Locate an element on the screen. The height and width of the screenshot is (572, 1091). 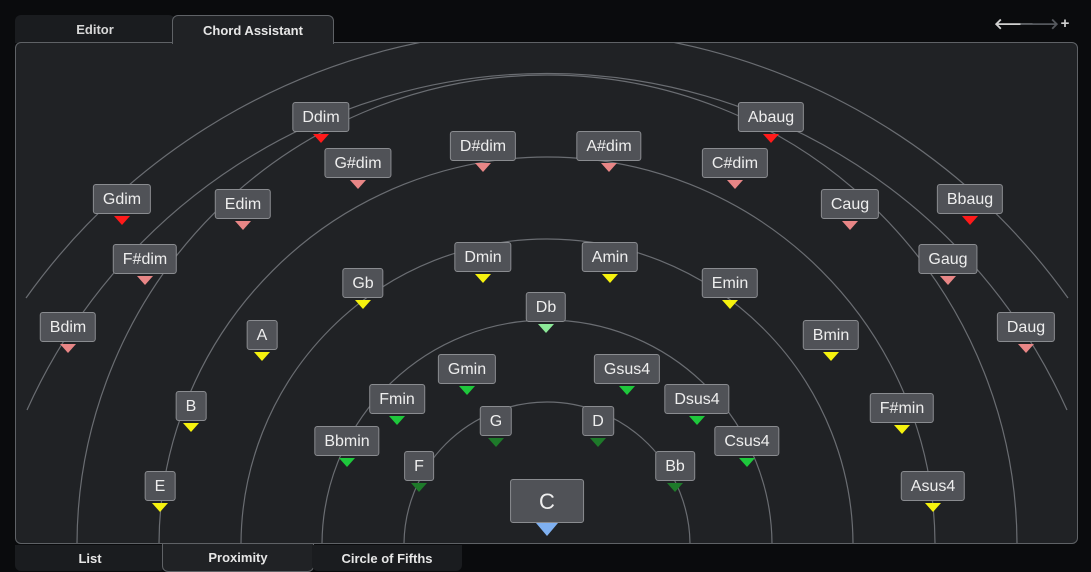
chord-b-marker is located at coordinates (191, 427).